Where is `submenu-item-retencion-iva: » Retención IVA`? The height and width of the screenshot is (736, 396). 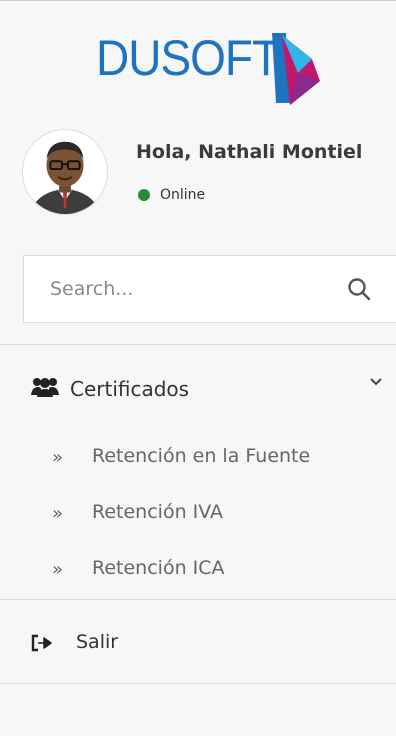
submenu-item-retencion-iva: » Retención IVA is located at coordinates (198, 513).